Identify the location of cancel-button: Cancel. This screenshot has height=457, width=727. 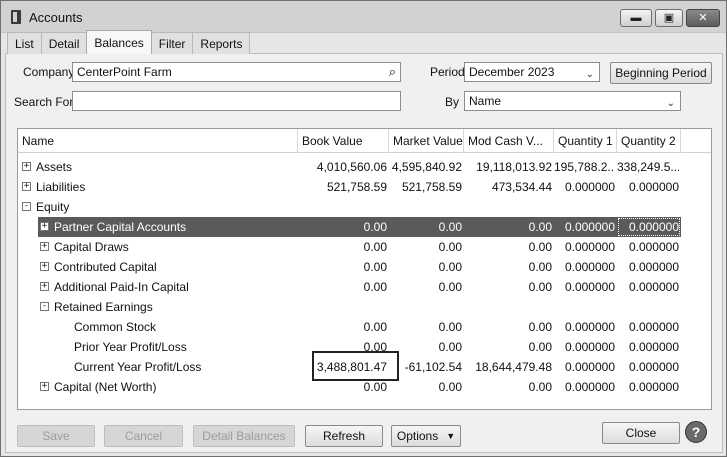
(143, 436).